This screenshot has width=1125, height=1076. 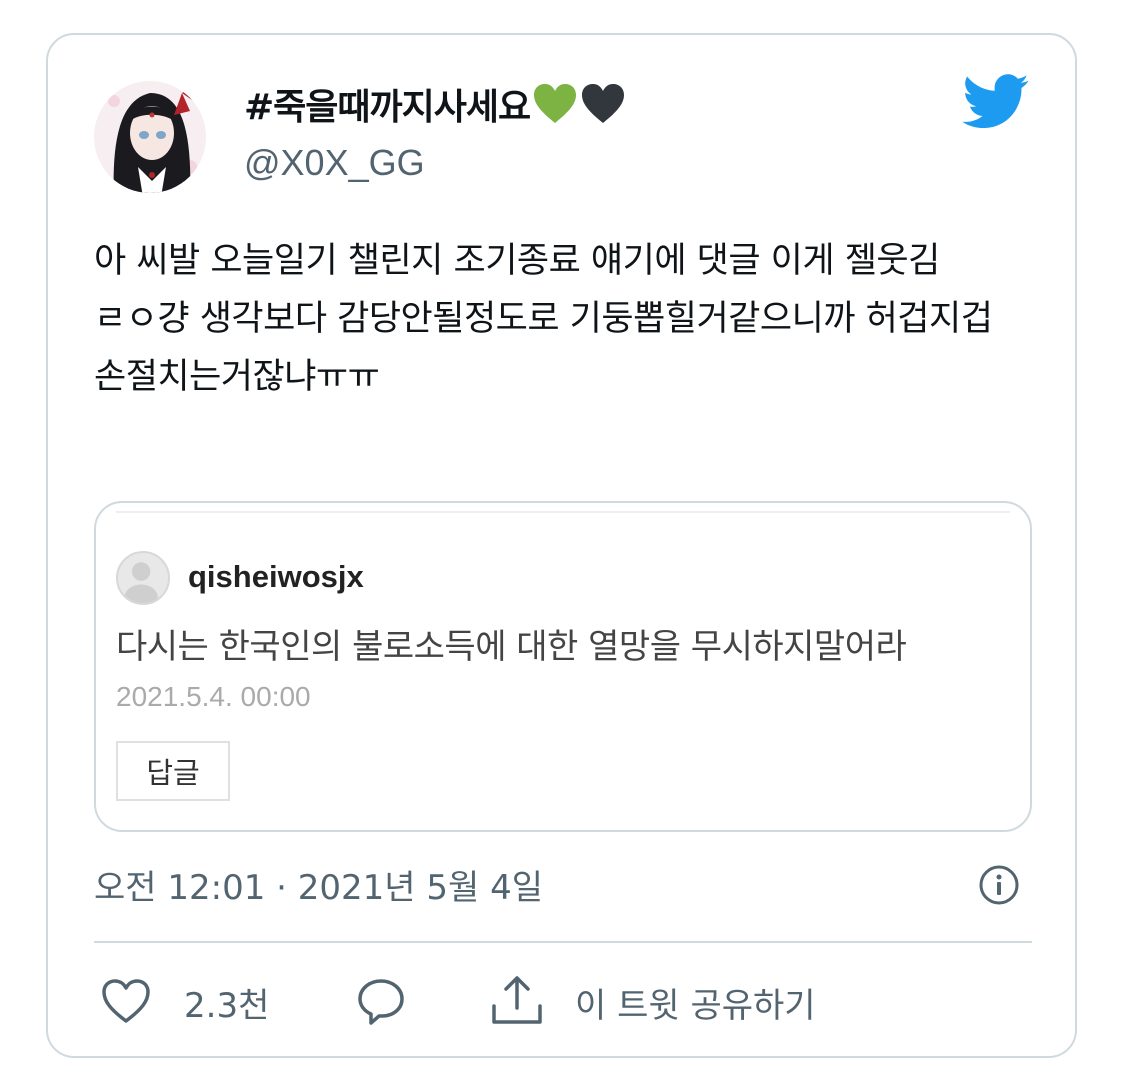 I want to click on comment-date: 2021.5.4. 00:00, so click(x=213, y=696).